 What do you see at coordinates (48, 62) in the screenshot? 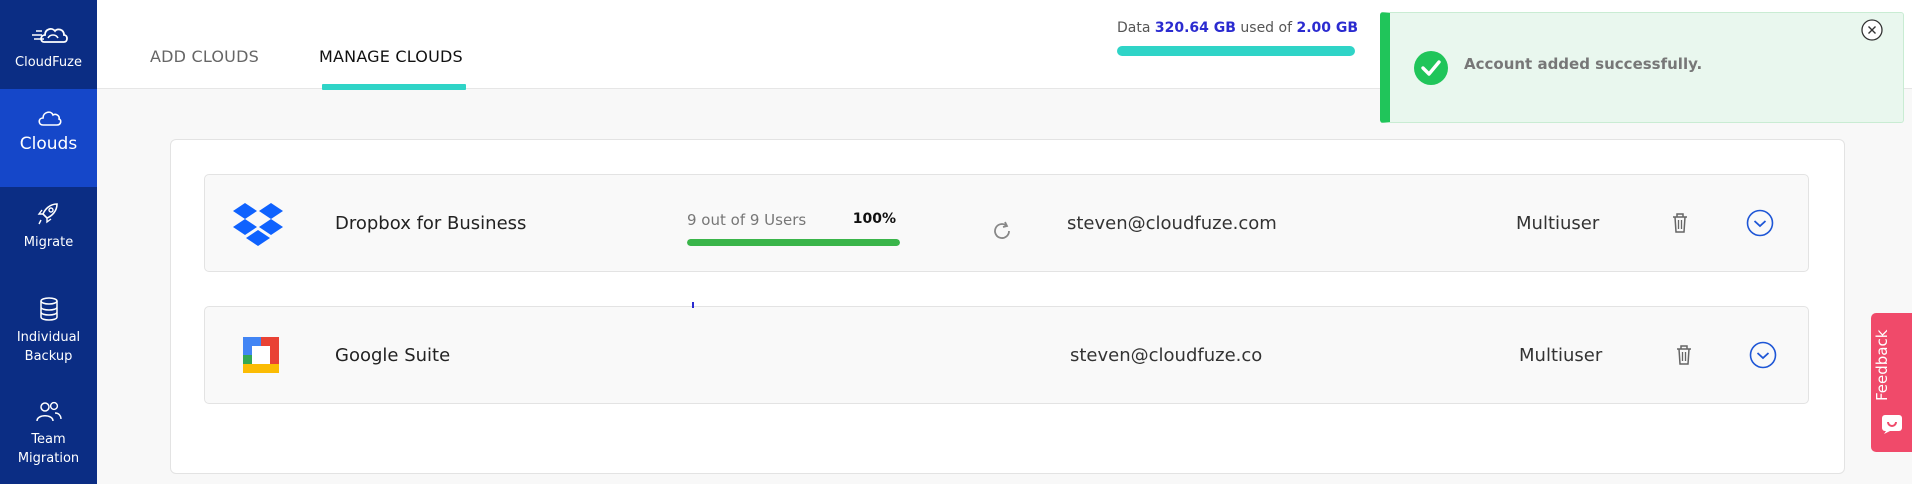
I see `brand-name: CloudFuze` at bounding box center [48, 62].